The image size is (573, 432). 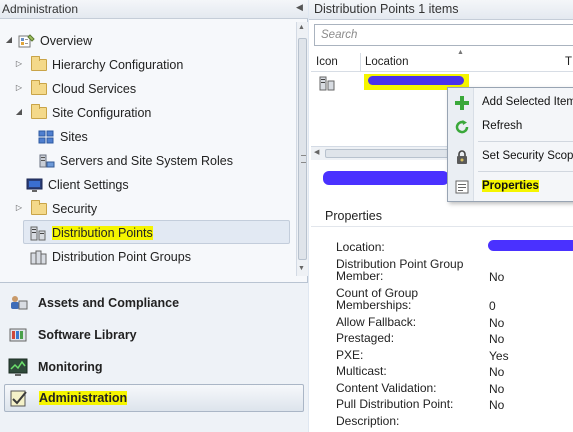 I want to click on tree-item-cloud-services: ▷ Cloud Services, so click(x=75, y=89).